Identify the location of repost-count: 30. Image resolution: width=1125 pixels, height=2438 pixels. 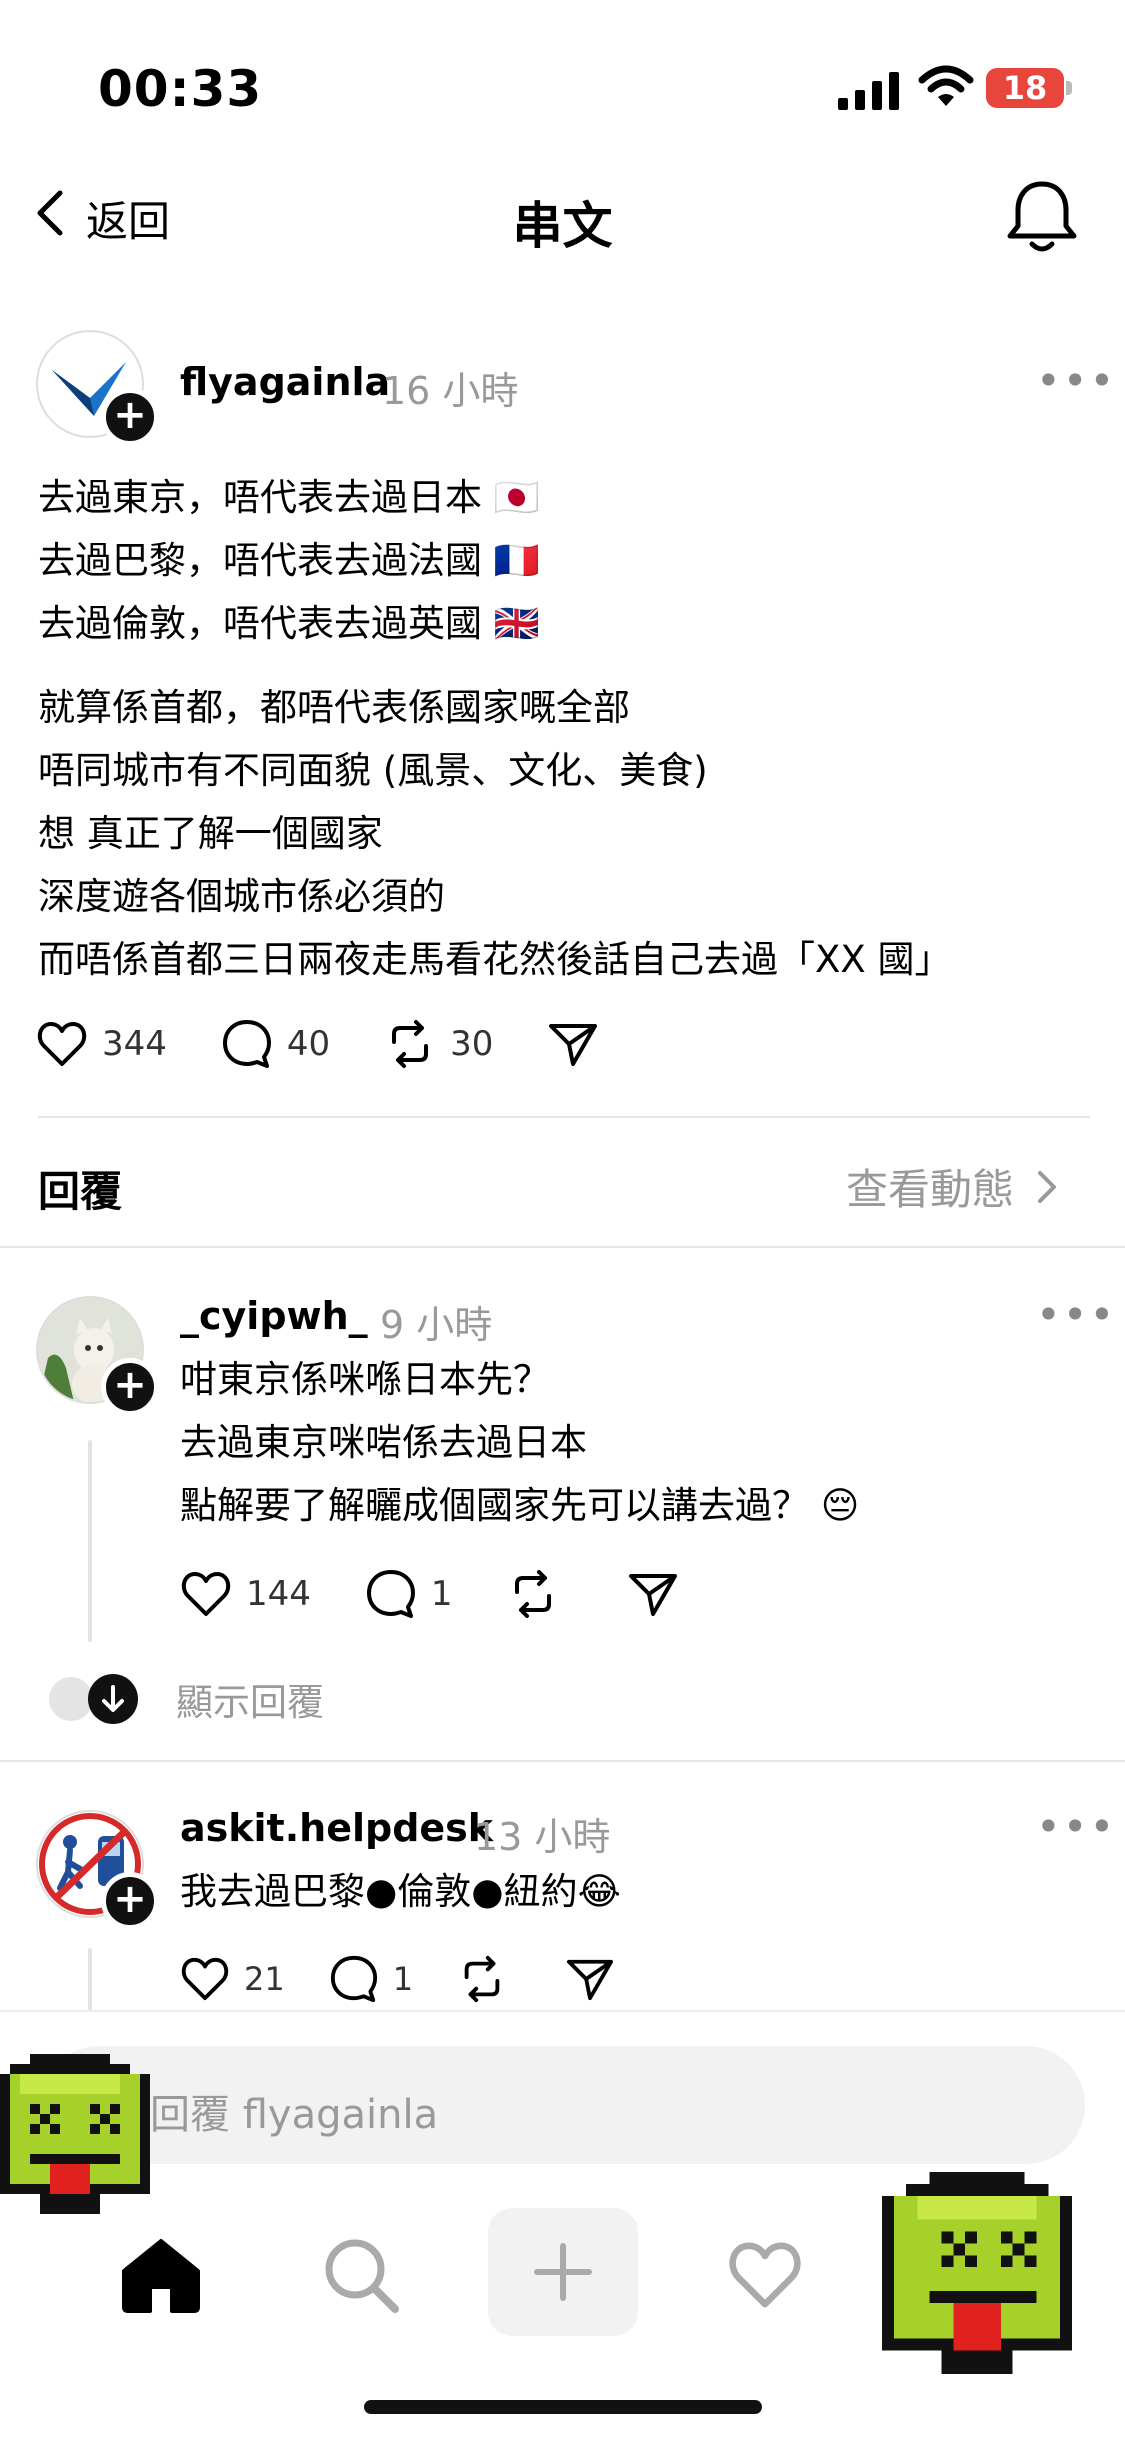
(472, 1044).